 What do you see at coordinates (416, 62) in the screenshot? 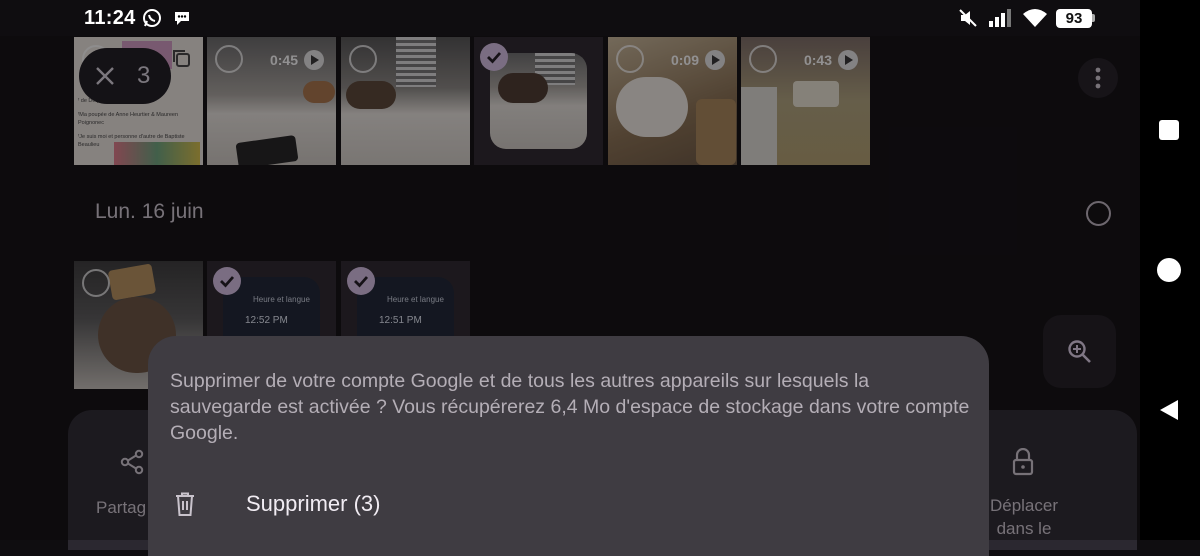
I see `window-blinds` at bounding box center [416, 62].